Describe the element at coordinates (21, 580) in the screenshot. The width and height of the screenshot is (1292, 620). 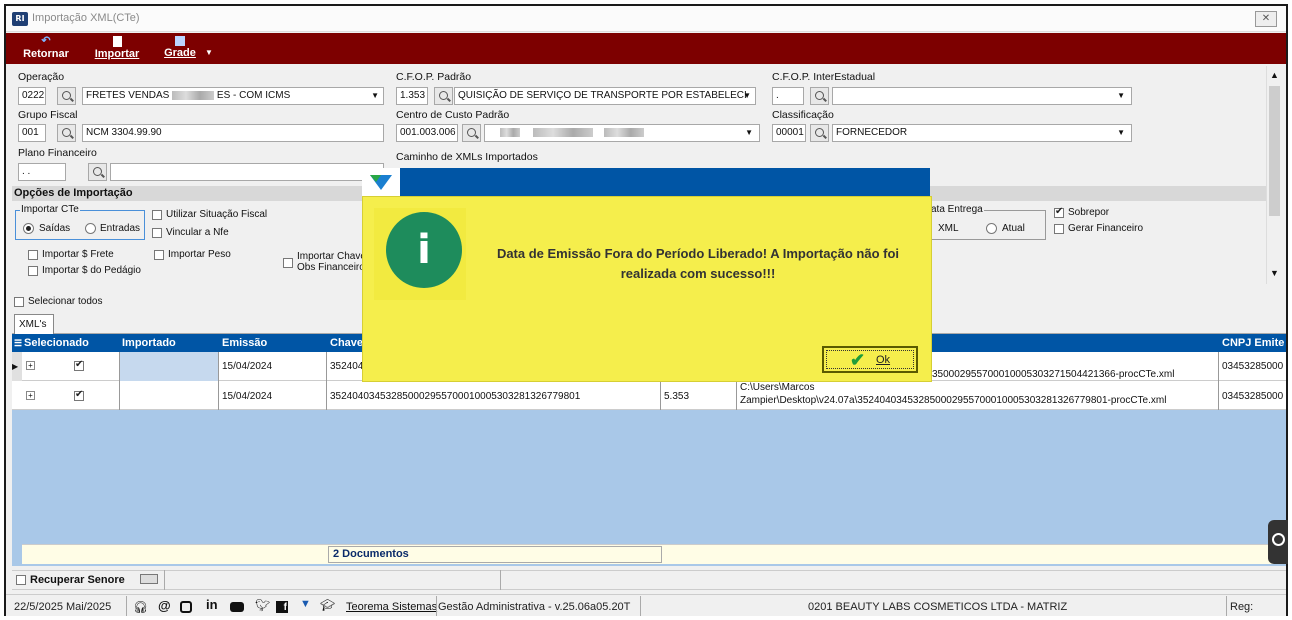
I see `recuperar-checkbox` at that location.